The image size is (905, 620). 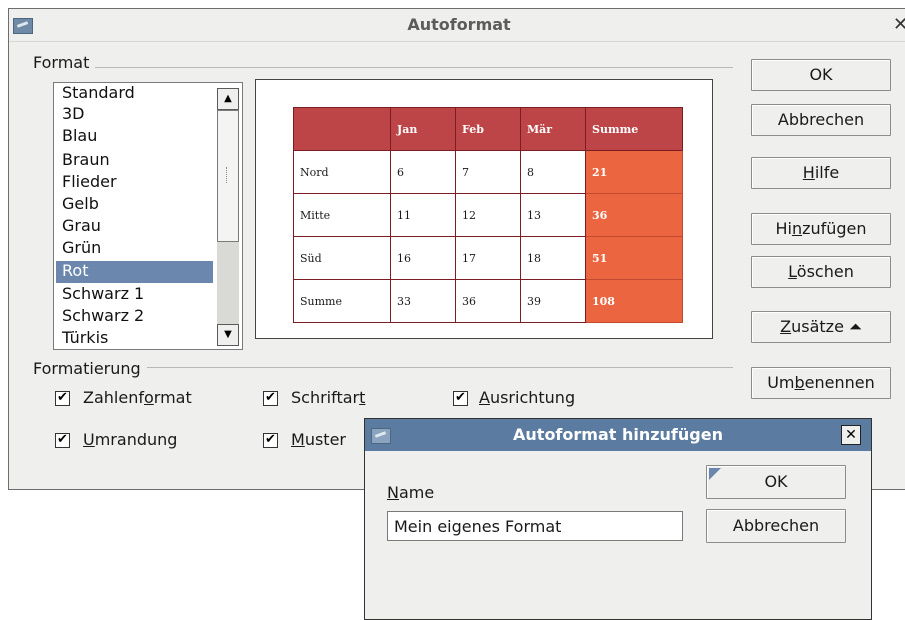 I want to click on scroll-up-icon: ▲, so click(x=228, y=99).